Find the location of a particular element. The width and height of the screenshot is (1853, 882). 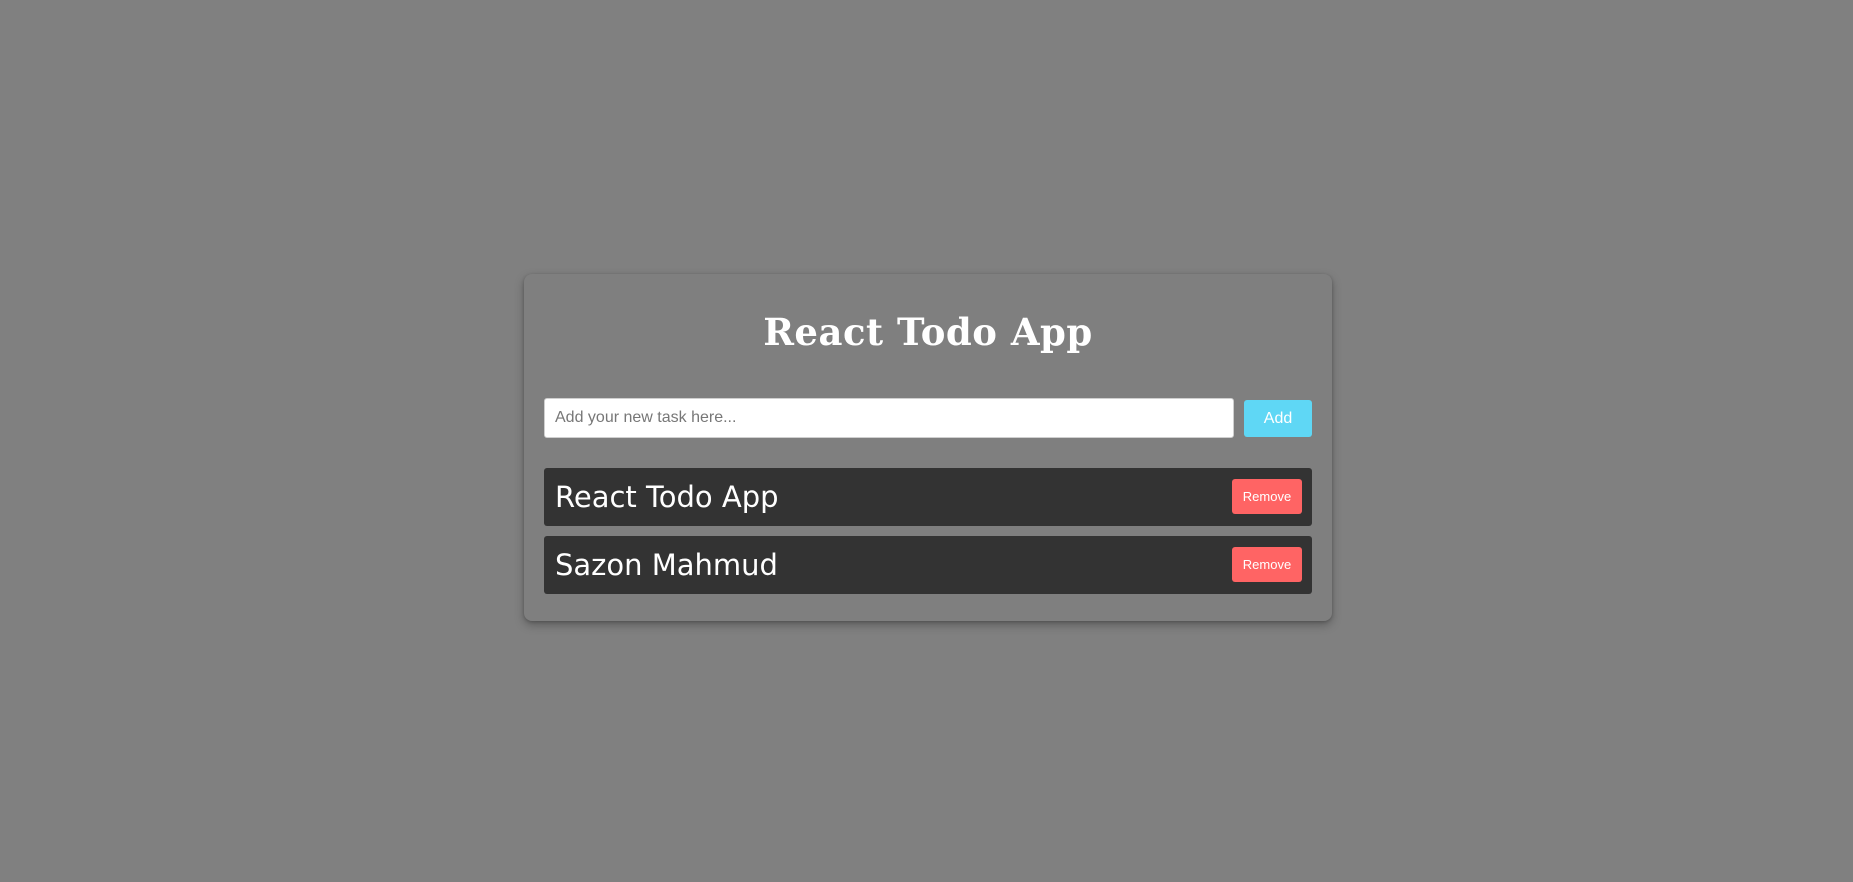

add-button: Add is located at coordinates (1278, 418).